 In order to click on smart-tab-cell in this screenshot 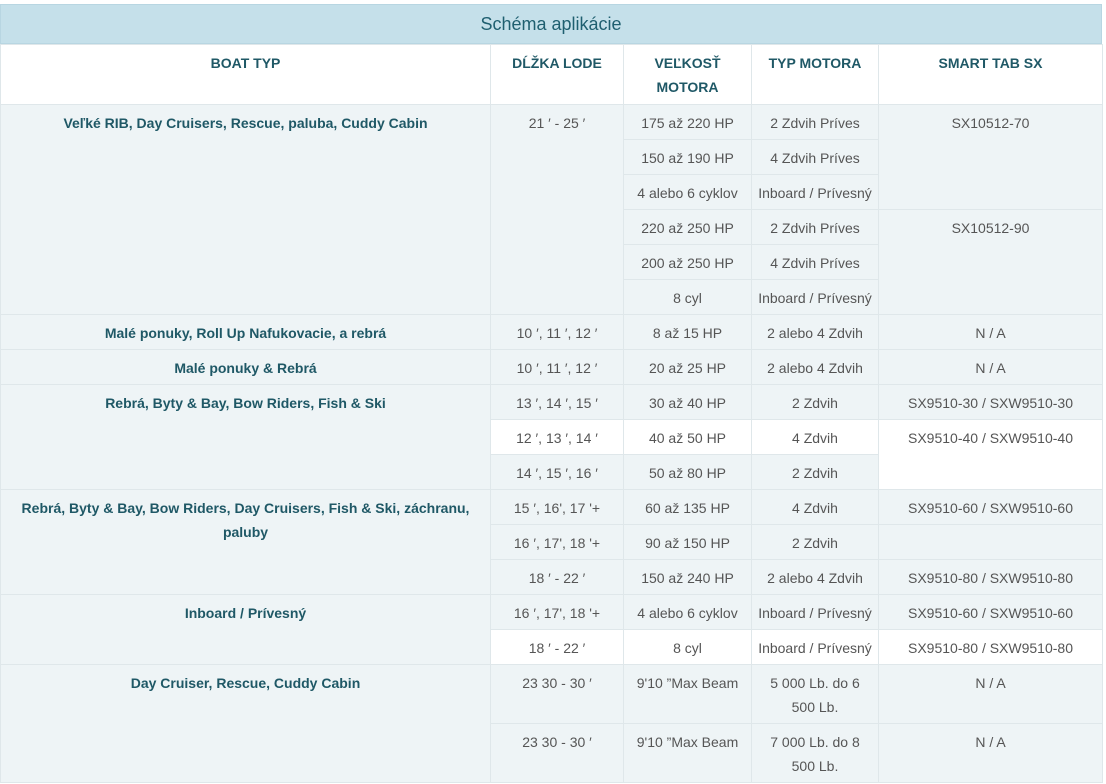, I will do `click(990, 542)`.